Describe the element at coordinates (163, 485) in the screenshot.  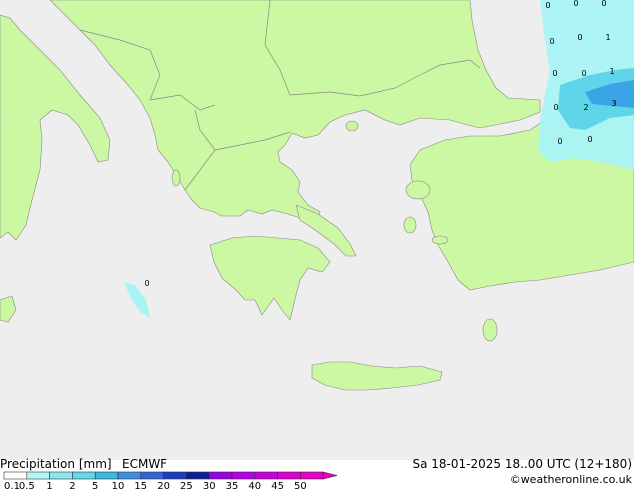
I see `legend-label: 20` at that location.